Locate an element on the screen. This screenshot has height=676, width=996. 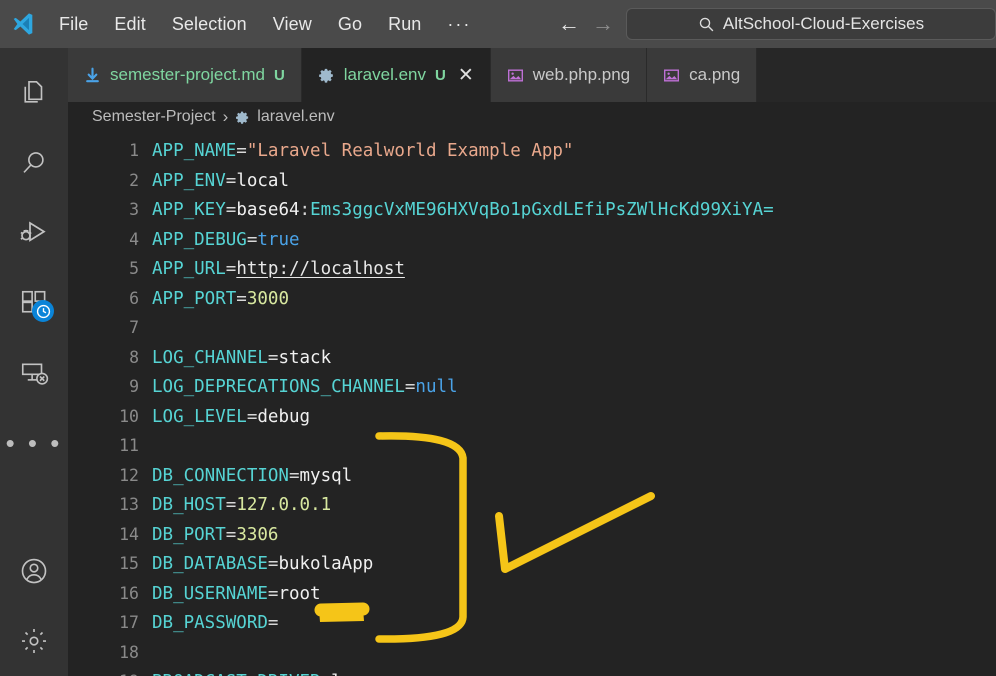
line-content: APP_PORT=3000 is located at coordinates (220, 300).